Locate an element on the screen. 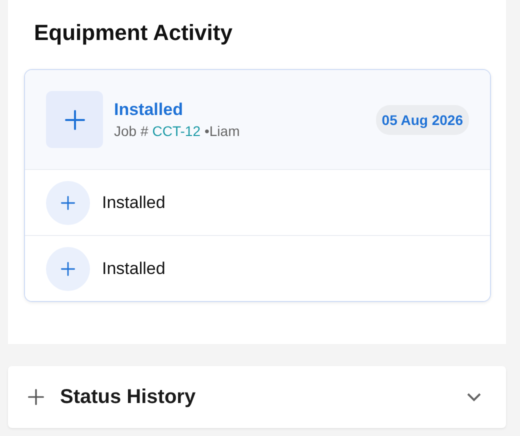 This screenshot has width=520, height=436. user-name: •Liam is located at coordinates (222, 131).